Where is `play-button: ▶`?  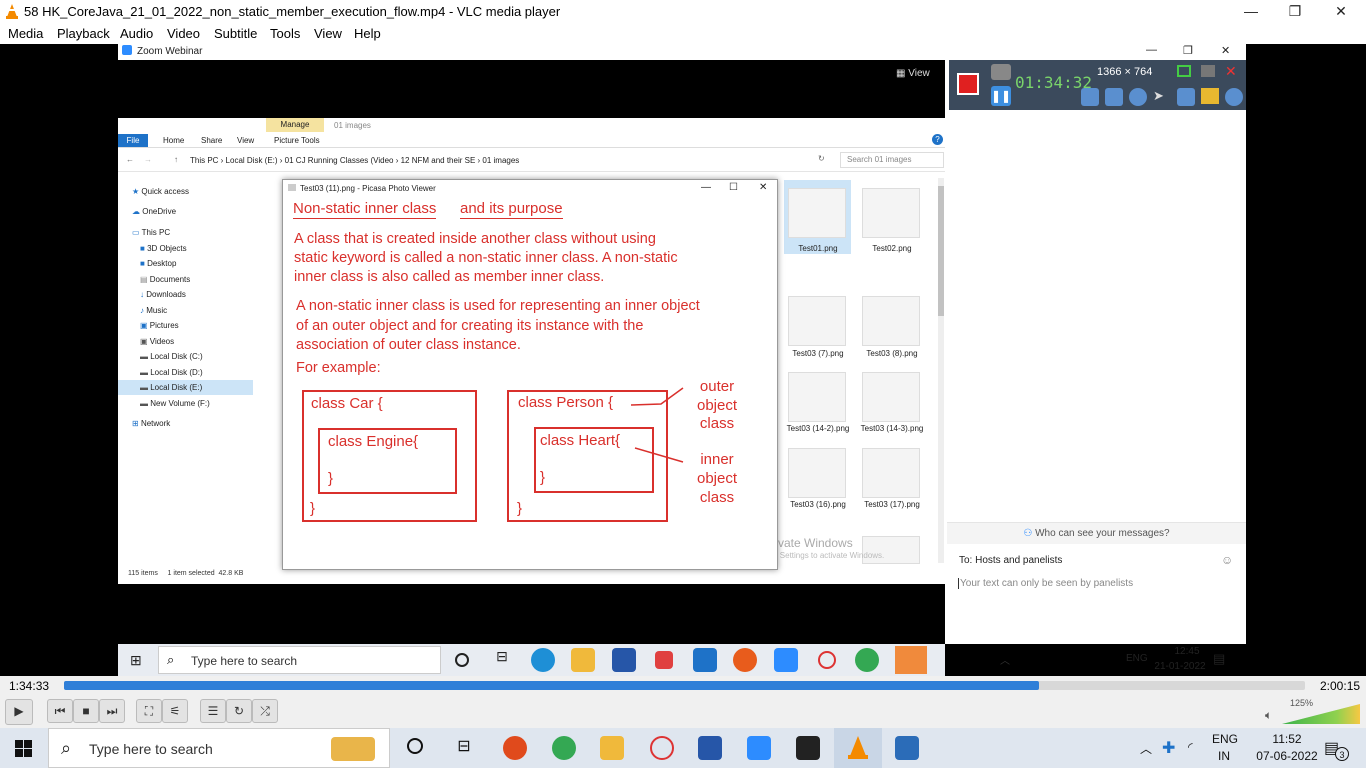
play-button: ▶ is located at coordinates (19, 712).